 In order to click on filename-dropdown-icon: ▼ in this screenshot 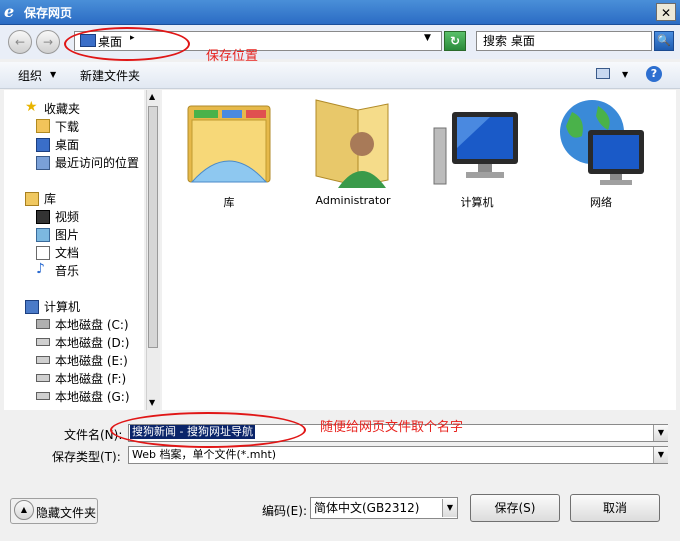, I will do `click(660, 433)`.